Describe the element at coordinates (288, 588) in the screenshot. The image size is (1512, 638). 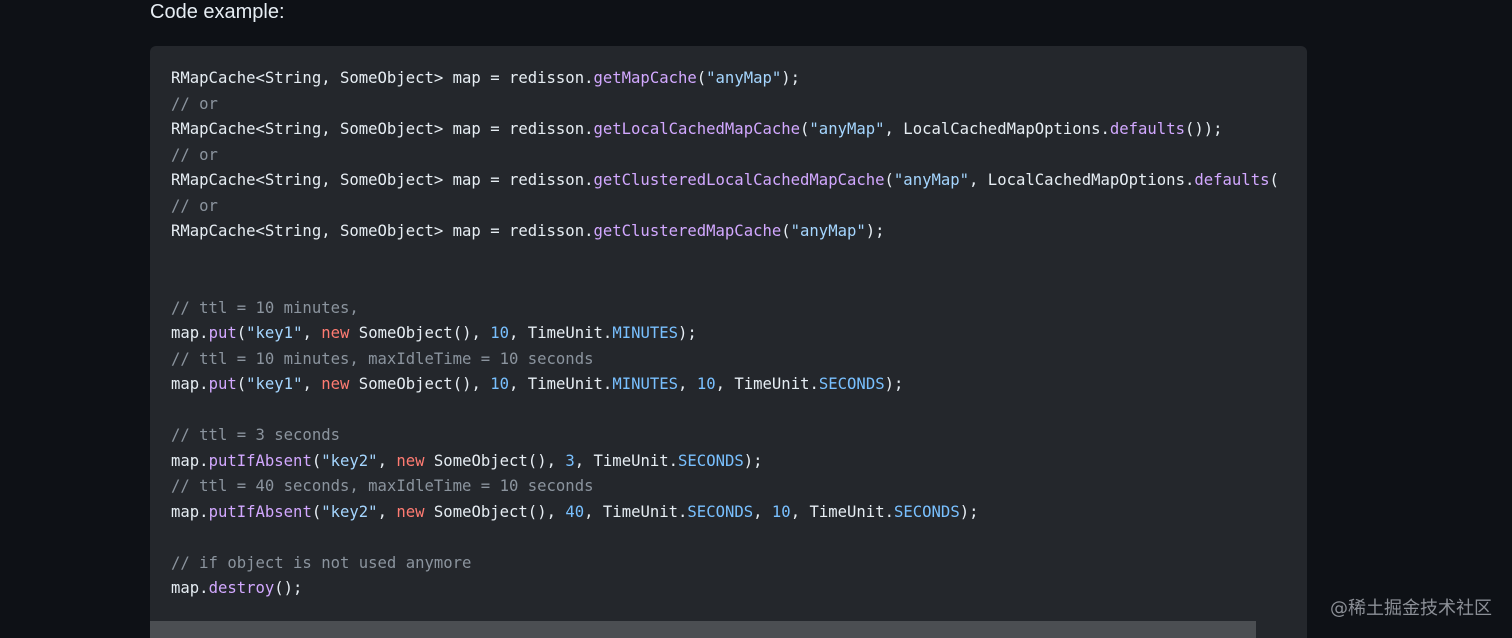
I see `code-token-plain: ();` at that location.